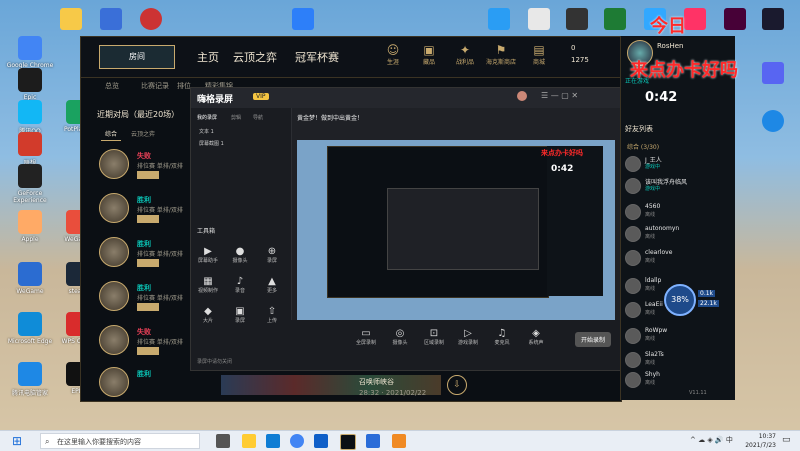 The image size is (800, 451). I want to click on tool-item: ⇧ 上传, so click(272, 315).